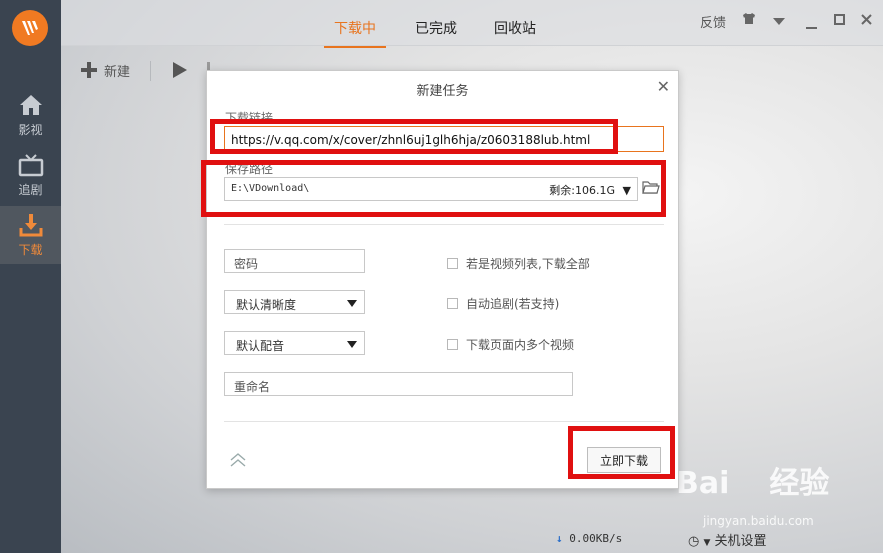 Image resolution: width=883 pixels, height=553 pixels. Describe the element at coordinates (779, 22) in the screenshot. I see `menu-dropdown-icon` at that location.